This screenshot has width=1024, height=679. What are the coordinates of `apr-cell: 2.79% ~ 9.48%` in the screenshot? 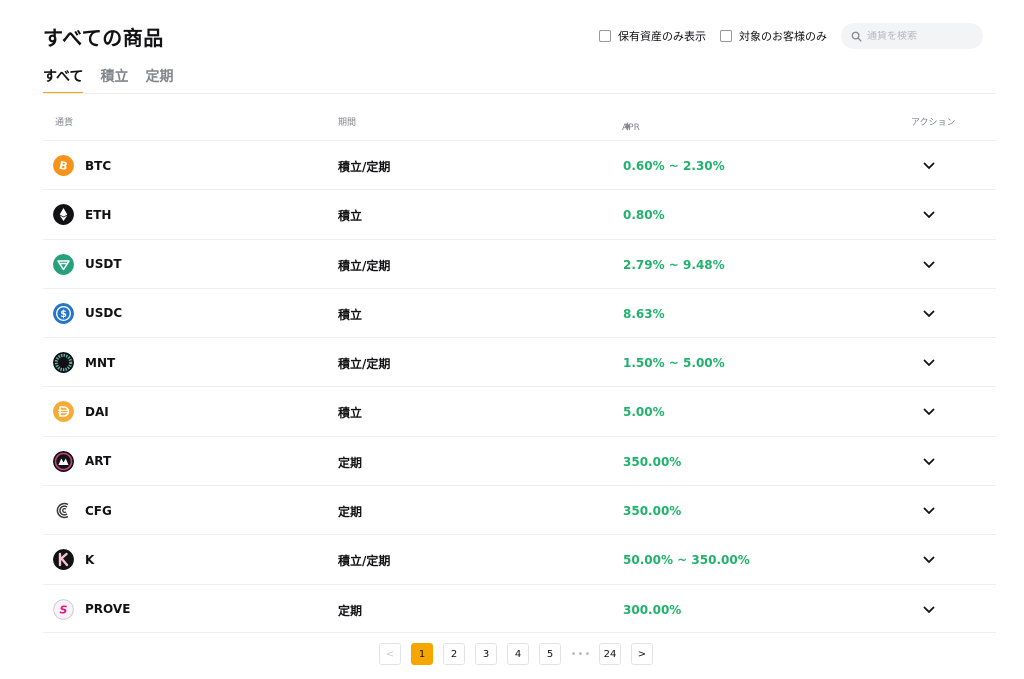 It's located at (674, 264).